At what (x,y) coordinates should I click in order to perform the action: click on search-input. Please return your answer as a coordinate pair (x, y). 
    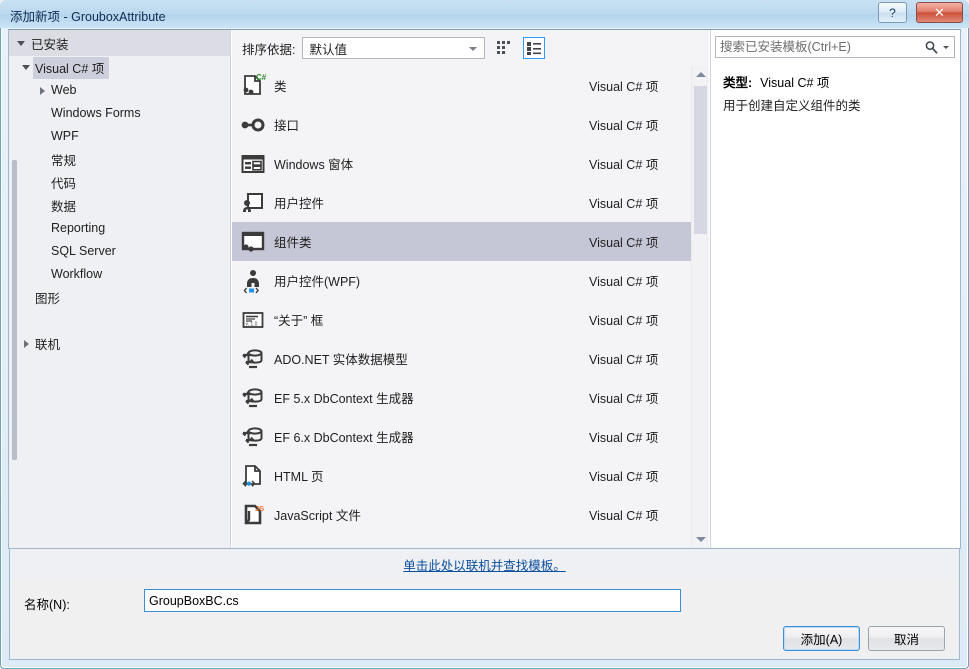
    Looking at the image, I should click on (820, 47).